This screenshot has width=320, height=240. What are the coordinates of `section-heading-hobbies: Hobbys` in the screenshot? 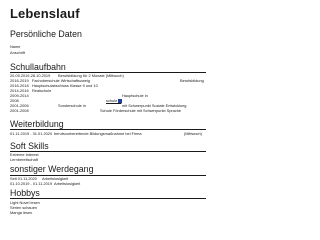 It's located at (25, 193).